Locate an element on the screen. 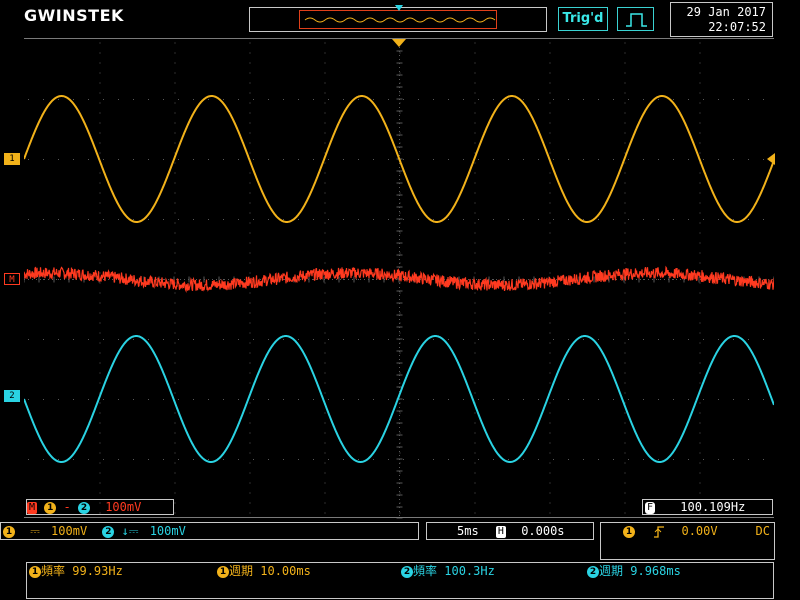 The image size is (800, 600). rising-edge-icon is located at coordinates (659, 531).